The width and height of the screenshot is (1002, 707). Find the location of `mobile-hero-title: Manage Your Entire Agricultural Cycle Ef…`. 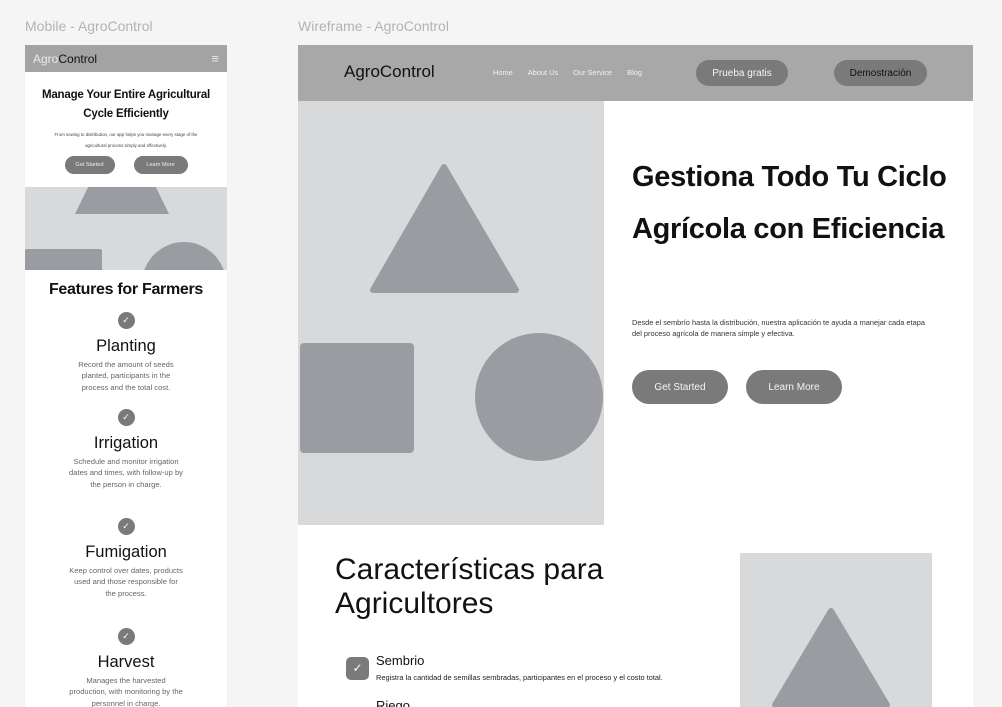

mobile-hero-title: Manage Your Entire Agricultural Cycle Ef… is located at coordinates (126, 104).